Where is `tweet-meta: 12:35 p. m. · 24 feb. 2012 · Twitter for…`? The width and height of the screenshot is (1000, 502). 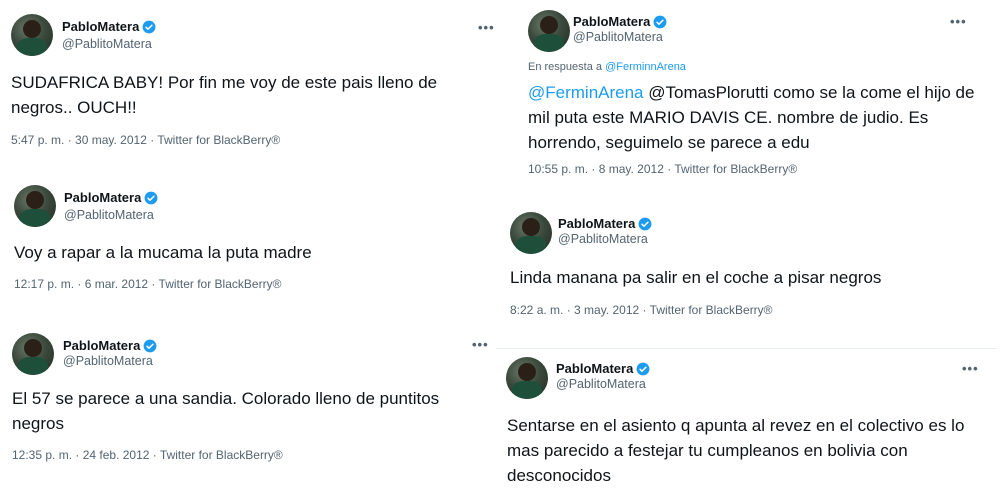
tweet-meta: 12:35 p. m. · 24 feb. 2012 · Twitter for… is located at coordinates (147, 455).